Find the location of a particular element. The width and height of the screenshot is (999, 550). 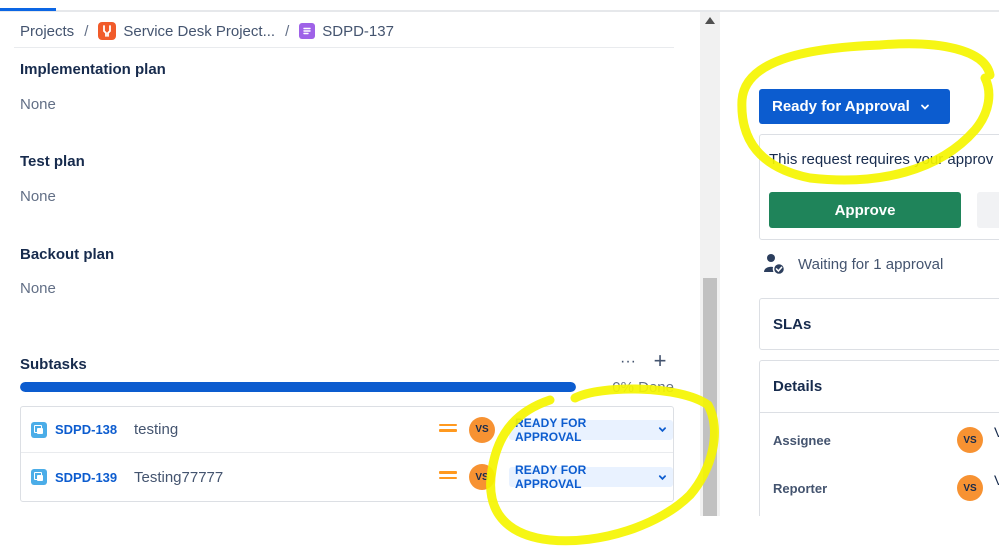

breadcrumb-issue: SDPD-137 is located at coordinates (346, 31).